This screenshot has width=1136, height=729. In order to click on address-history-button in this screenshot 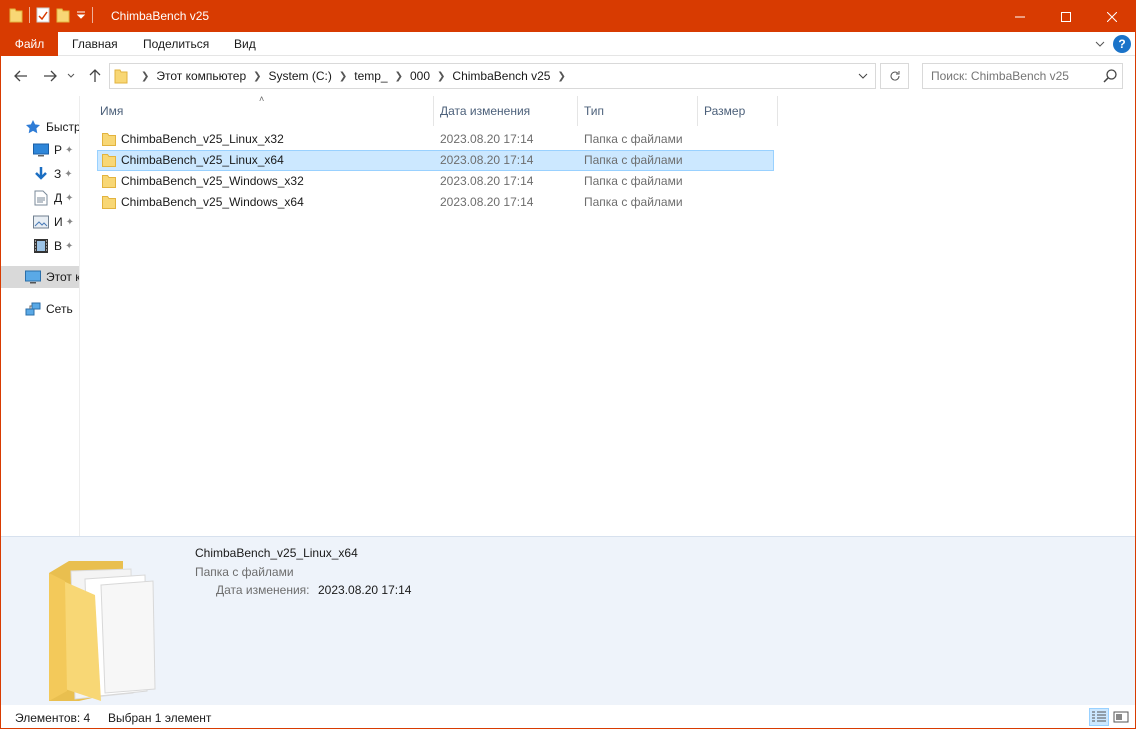, I will do `click(863, 76)`.